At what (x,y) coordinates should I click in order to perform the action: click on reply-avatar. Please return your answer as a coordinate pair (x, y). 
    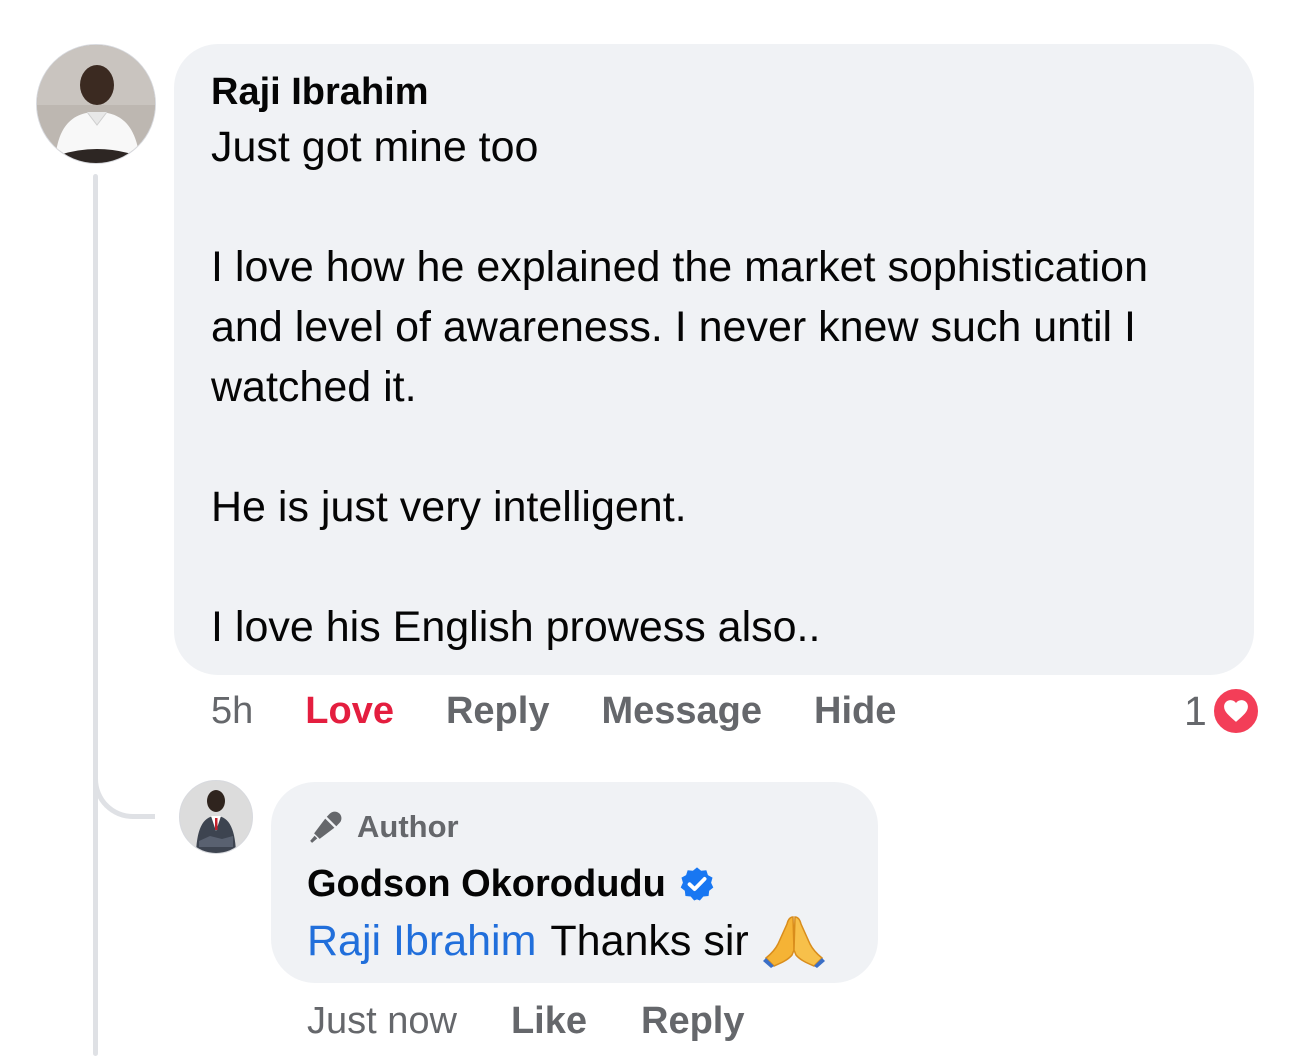
    Looking at the image, I should click on (216, 817).